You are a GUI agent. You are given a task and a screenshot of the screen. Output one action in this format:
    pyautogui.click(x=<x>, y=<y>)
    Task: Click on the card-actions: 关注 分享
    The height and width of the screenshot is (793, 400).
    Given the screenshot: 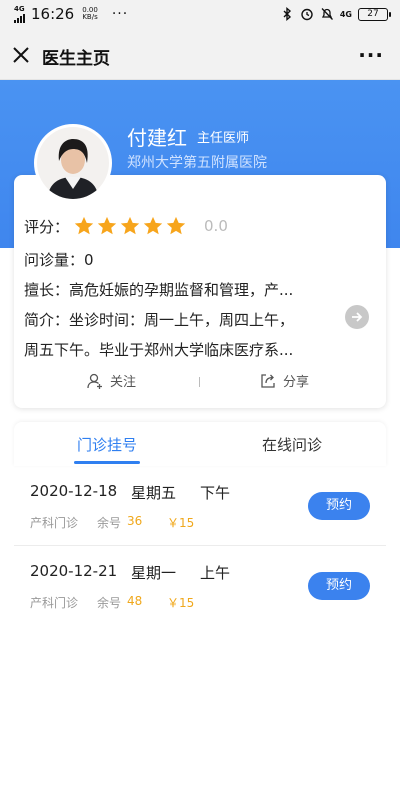 What is the action you would take?
    pyautogui.click(x=200, y=382)
    